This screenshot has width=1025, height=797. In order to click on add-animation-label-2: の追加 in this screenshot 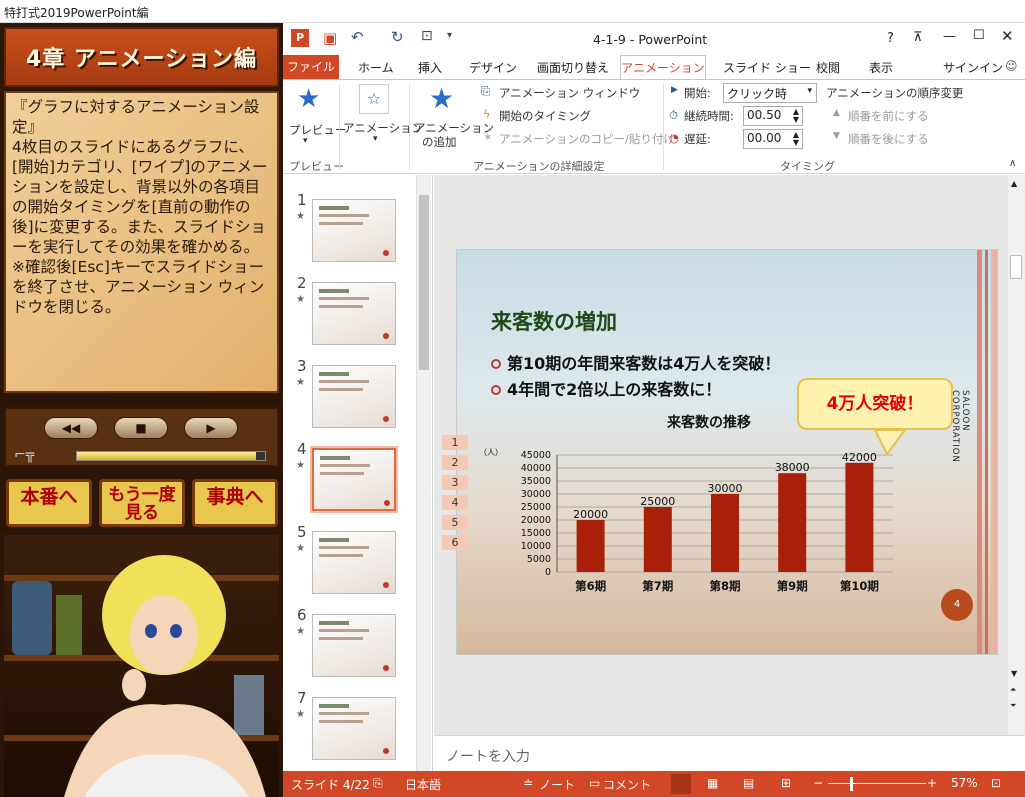, I will do `click(439, 142)`.